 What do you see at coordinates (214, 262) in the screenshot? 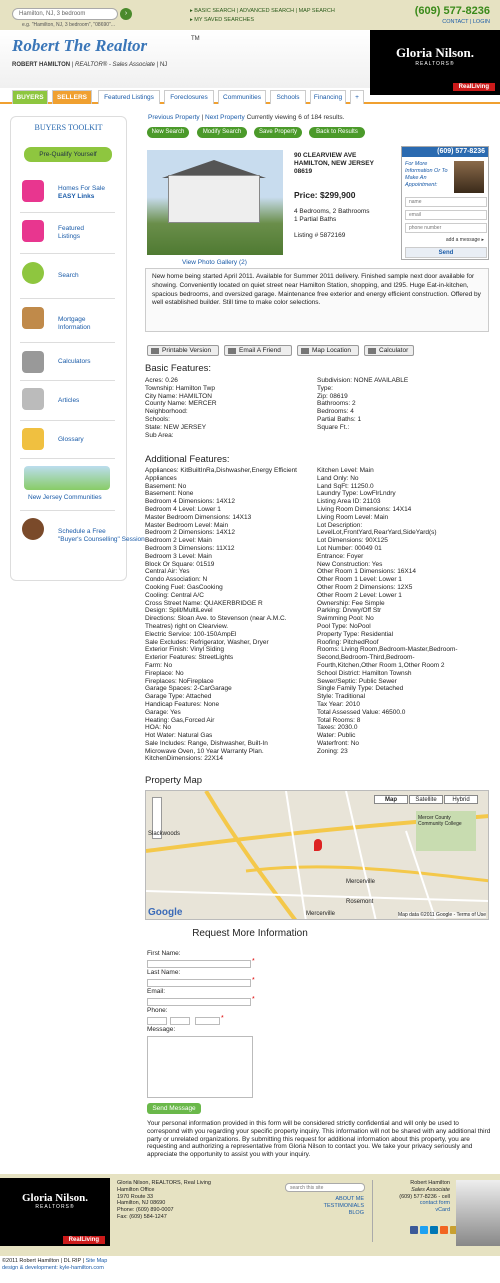
I see `photo-gallery-link: View Photo Gallery (2)` at bounding box center [214, 262].